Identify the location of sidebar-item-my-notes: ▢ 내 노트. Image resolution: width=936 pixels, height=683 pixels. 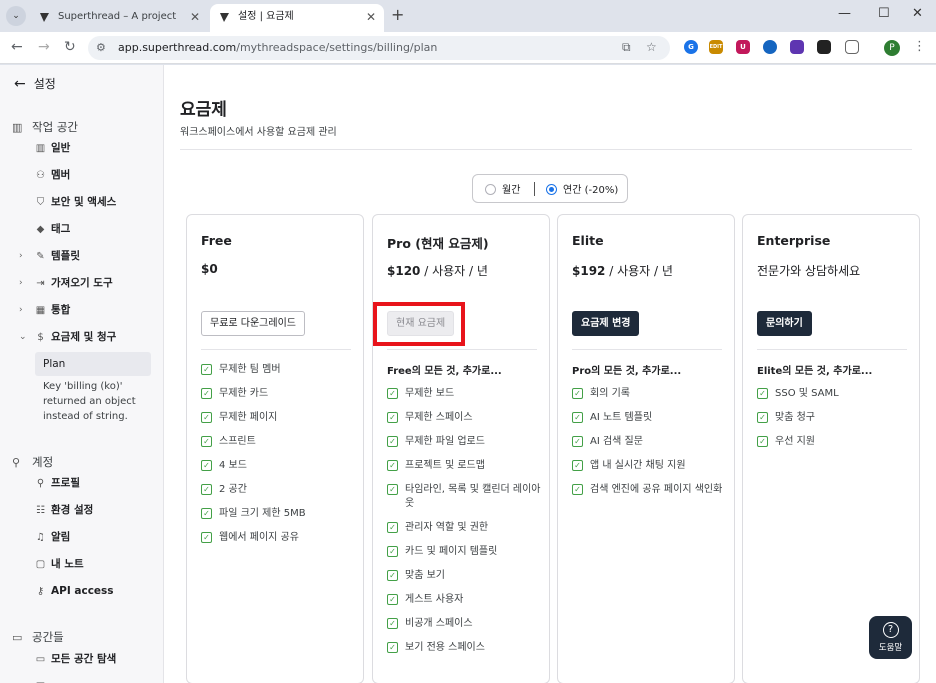
(93, 564).